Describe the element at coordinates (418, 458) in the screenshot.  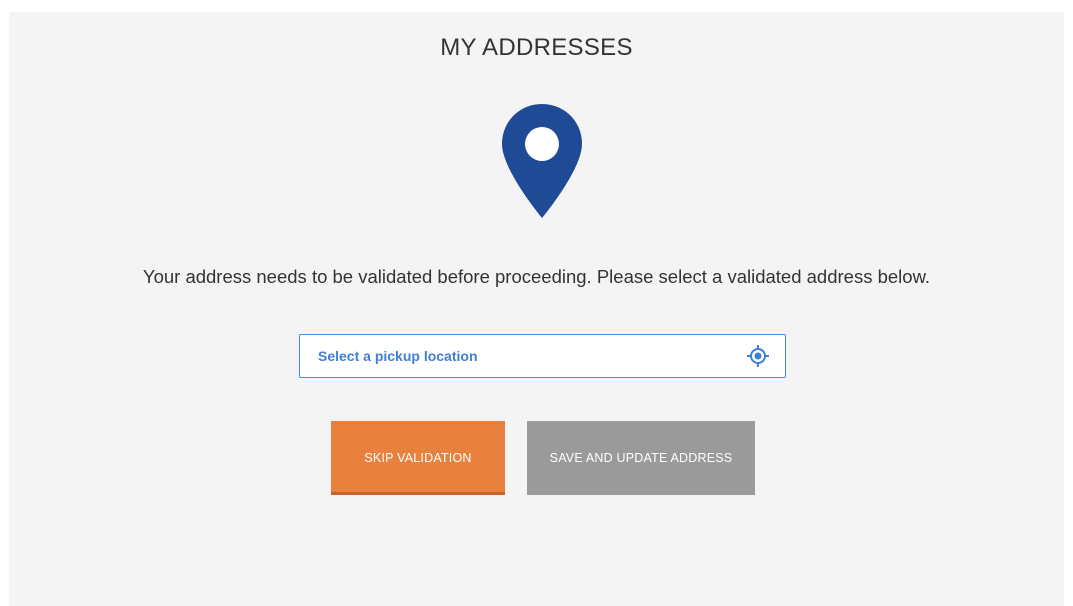
I see `skip-validation-button: SKIP VALIDATION` at that location.